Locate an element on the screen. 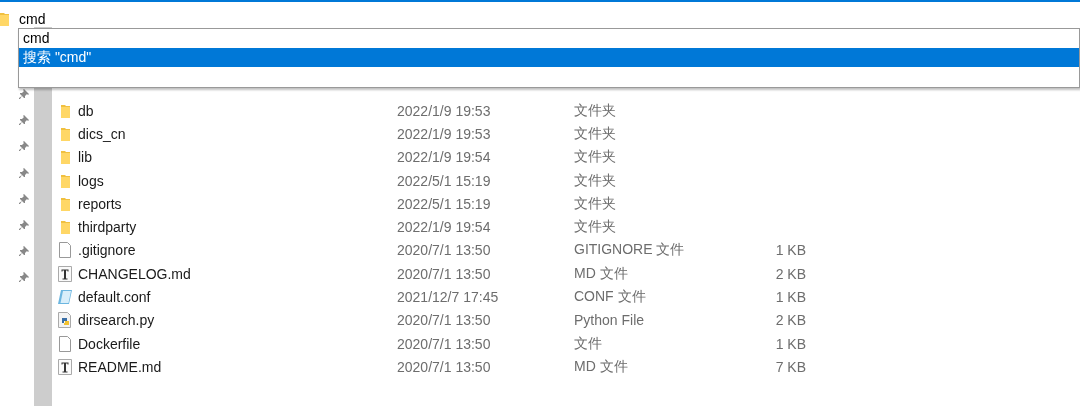 The width and height of the screenshot is (1080, 406). suggestion-item: 搜索 "cmd" is located at coordinates (549, 57).